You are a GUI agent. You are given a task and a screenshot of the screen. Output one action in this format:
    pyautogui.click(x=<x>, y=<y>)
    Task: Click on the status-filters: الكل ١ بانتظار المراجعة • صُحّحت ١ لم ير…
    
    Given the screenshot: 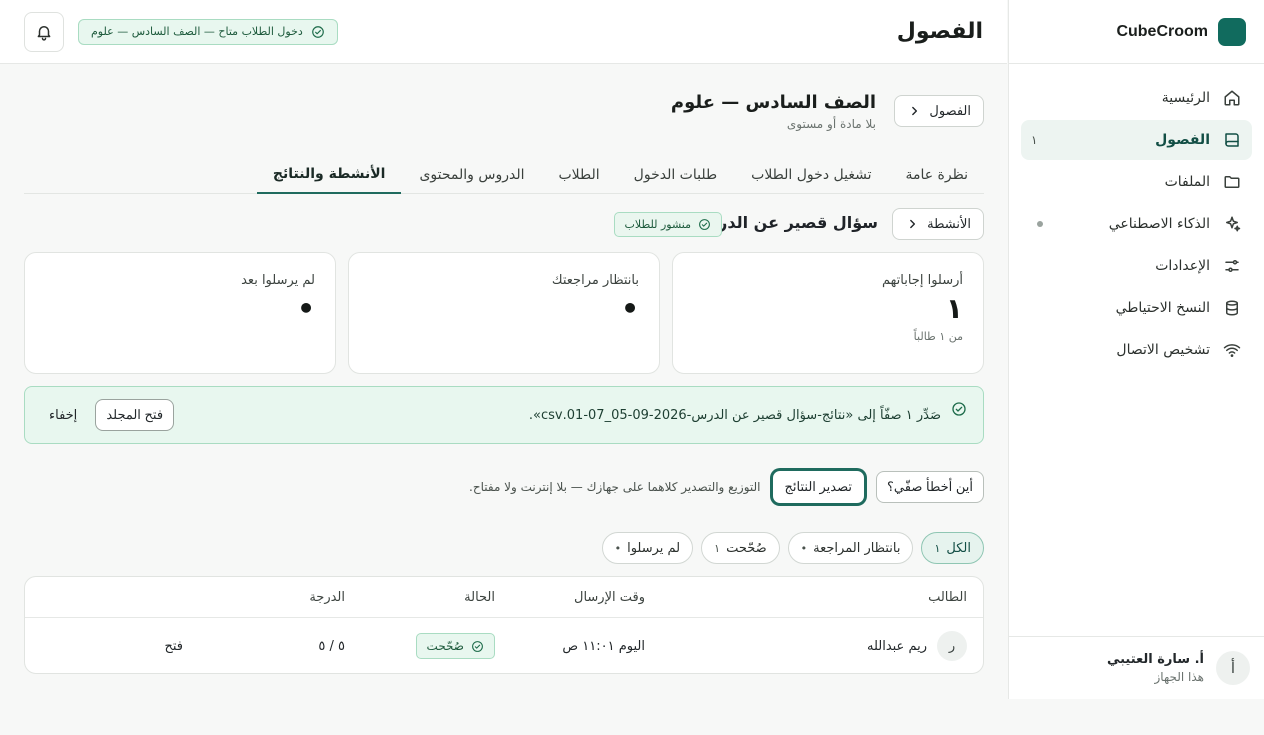 What is the action you would take?
    pyautogui.click(x=504, y=548)
    